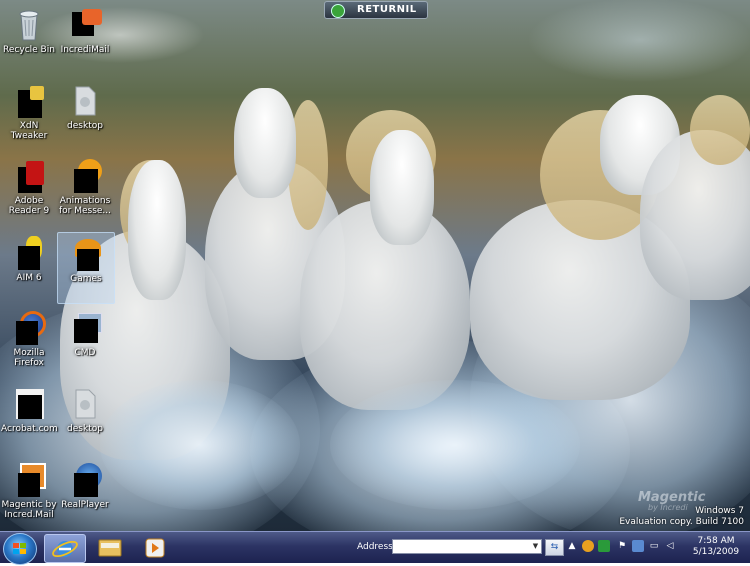 The width and height of the screenshot is (750, 566). I want to click on taskbar: Address ▼ ⇆ ▲ ⚑ ▭ ◁ 7:58 AM 5/13/2009, so click(375, 548).